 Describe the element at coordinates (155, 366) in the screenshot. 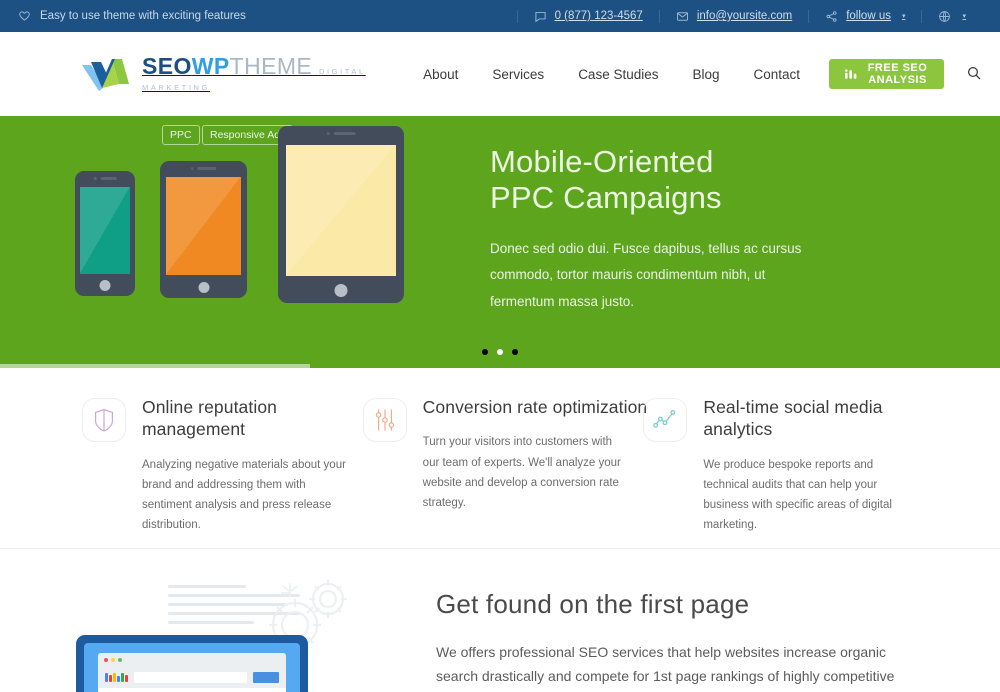

I see `hero-slider-progress-bar` at that location.